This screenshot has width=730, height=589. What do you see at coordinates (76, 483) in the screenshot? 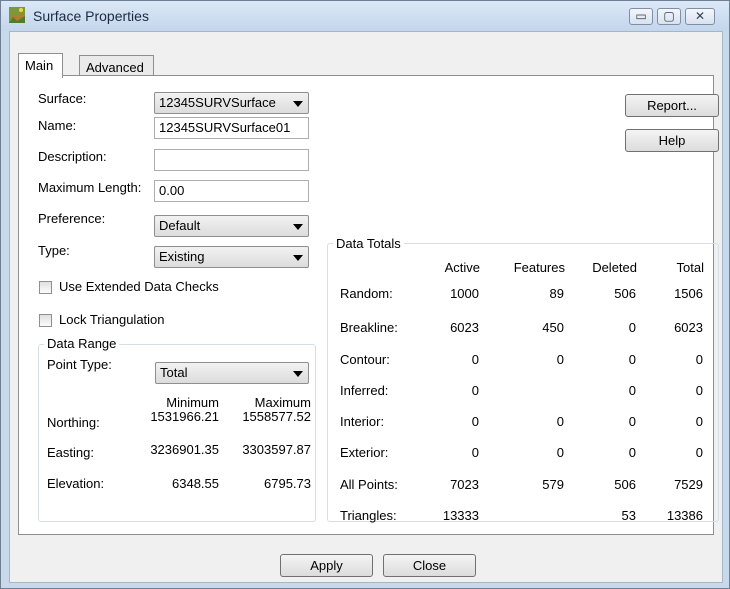
I see `elevation-label: Elevation:` at bounding box center [76, 483].